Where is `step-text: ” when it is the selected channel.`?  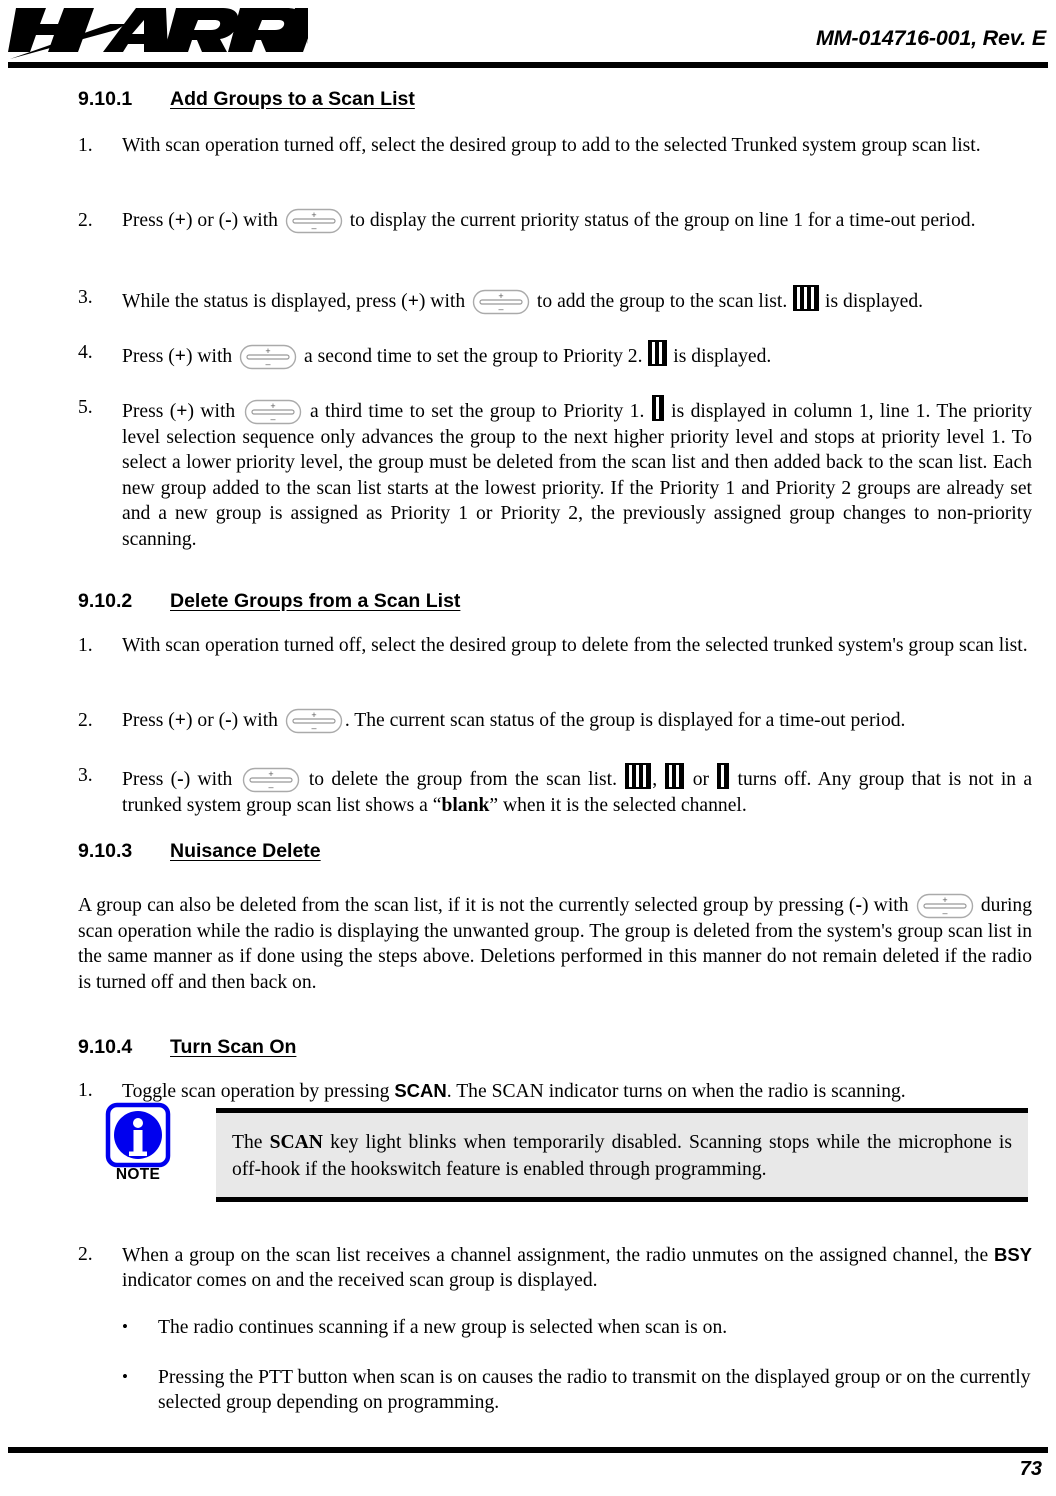 step-text: ” when it is the selected channel. is located at coordinates (618, 805).